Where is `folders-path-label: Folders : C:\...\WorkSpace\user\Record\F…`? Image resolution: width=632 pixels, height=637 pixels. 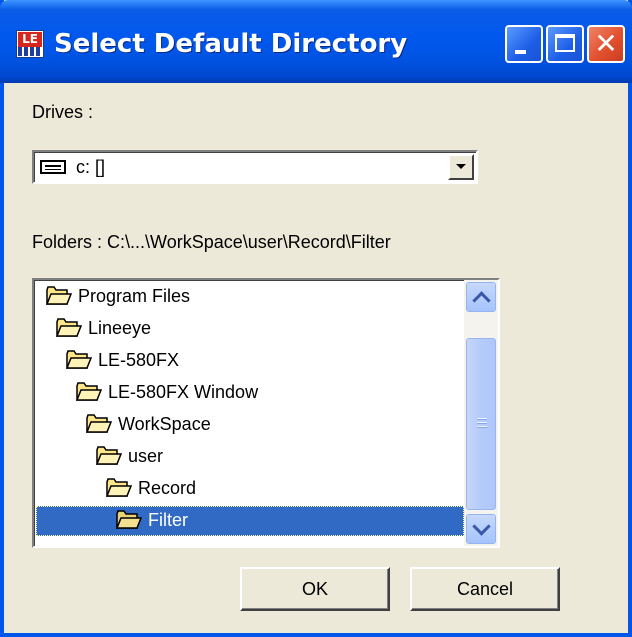
folders-path-label: Folders : C:\...\WorkSpace\user\Record\F… is located at coordinates (211, 242).